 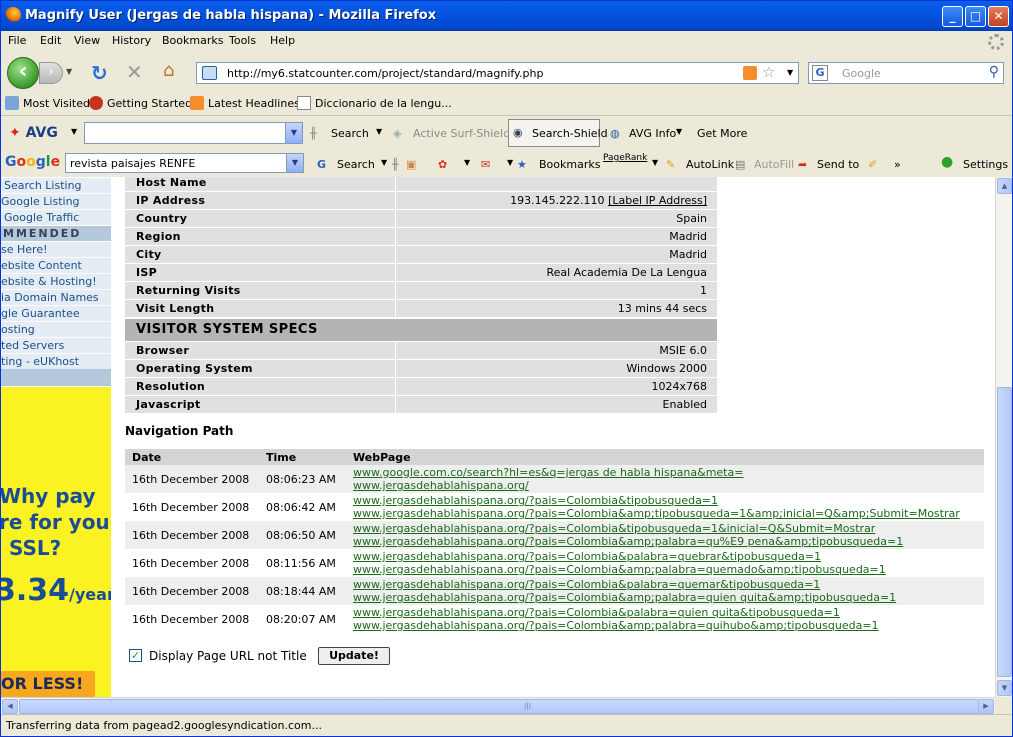 I want to click on sidebar-item-guarantee: gle Guarantee, so click(x=56, y=314).